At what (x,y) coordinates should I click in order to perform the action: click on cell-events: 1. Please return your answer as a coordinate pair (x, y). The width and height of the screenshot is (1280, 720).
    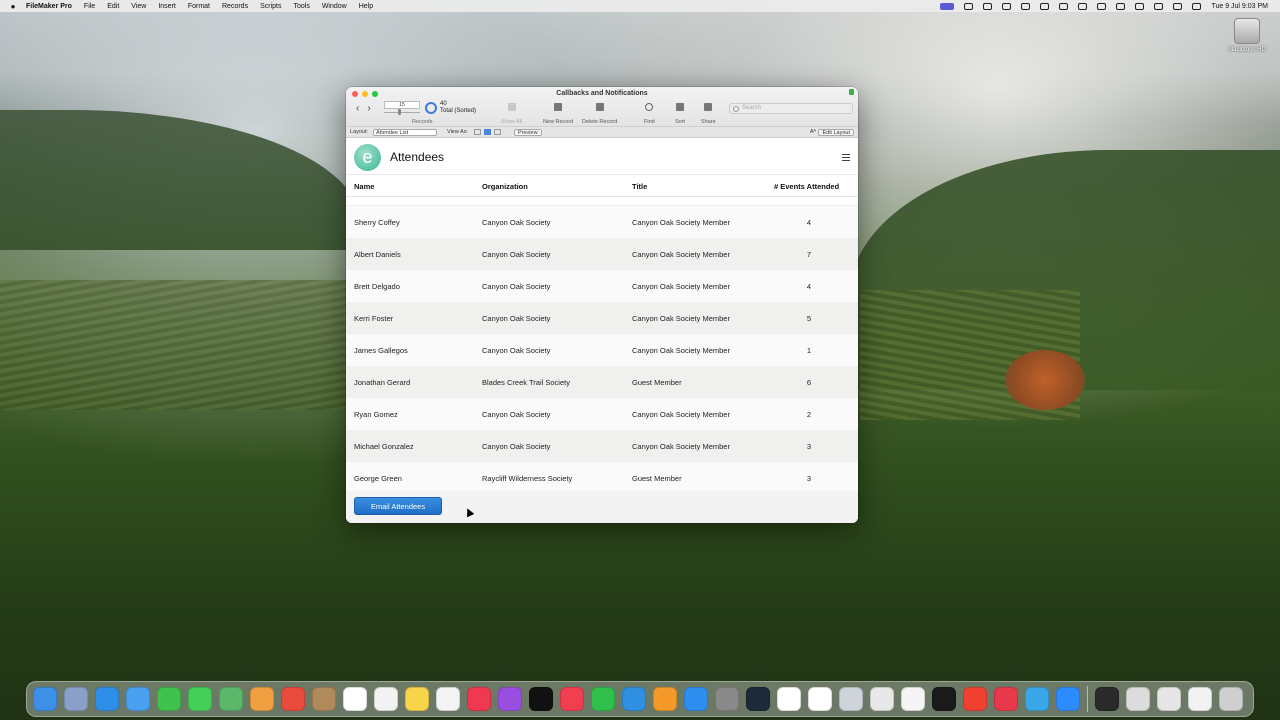
    Looking at the image, I should click on (809, 350).